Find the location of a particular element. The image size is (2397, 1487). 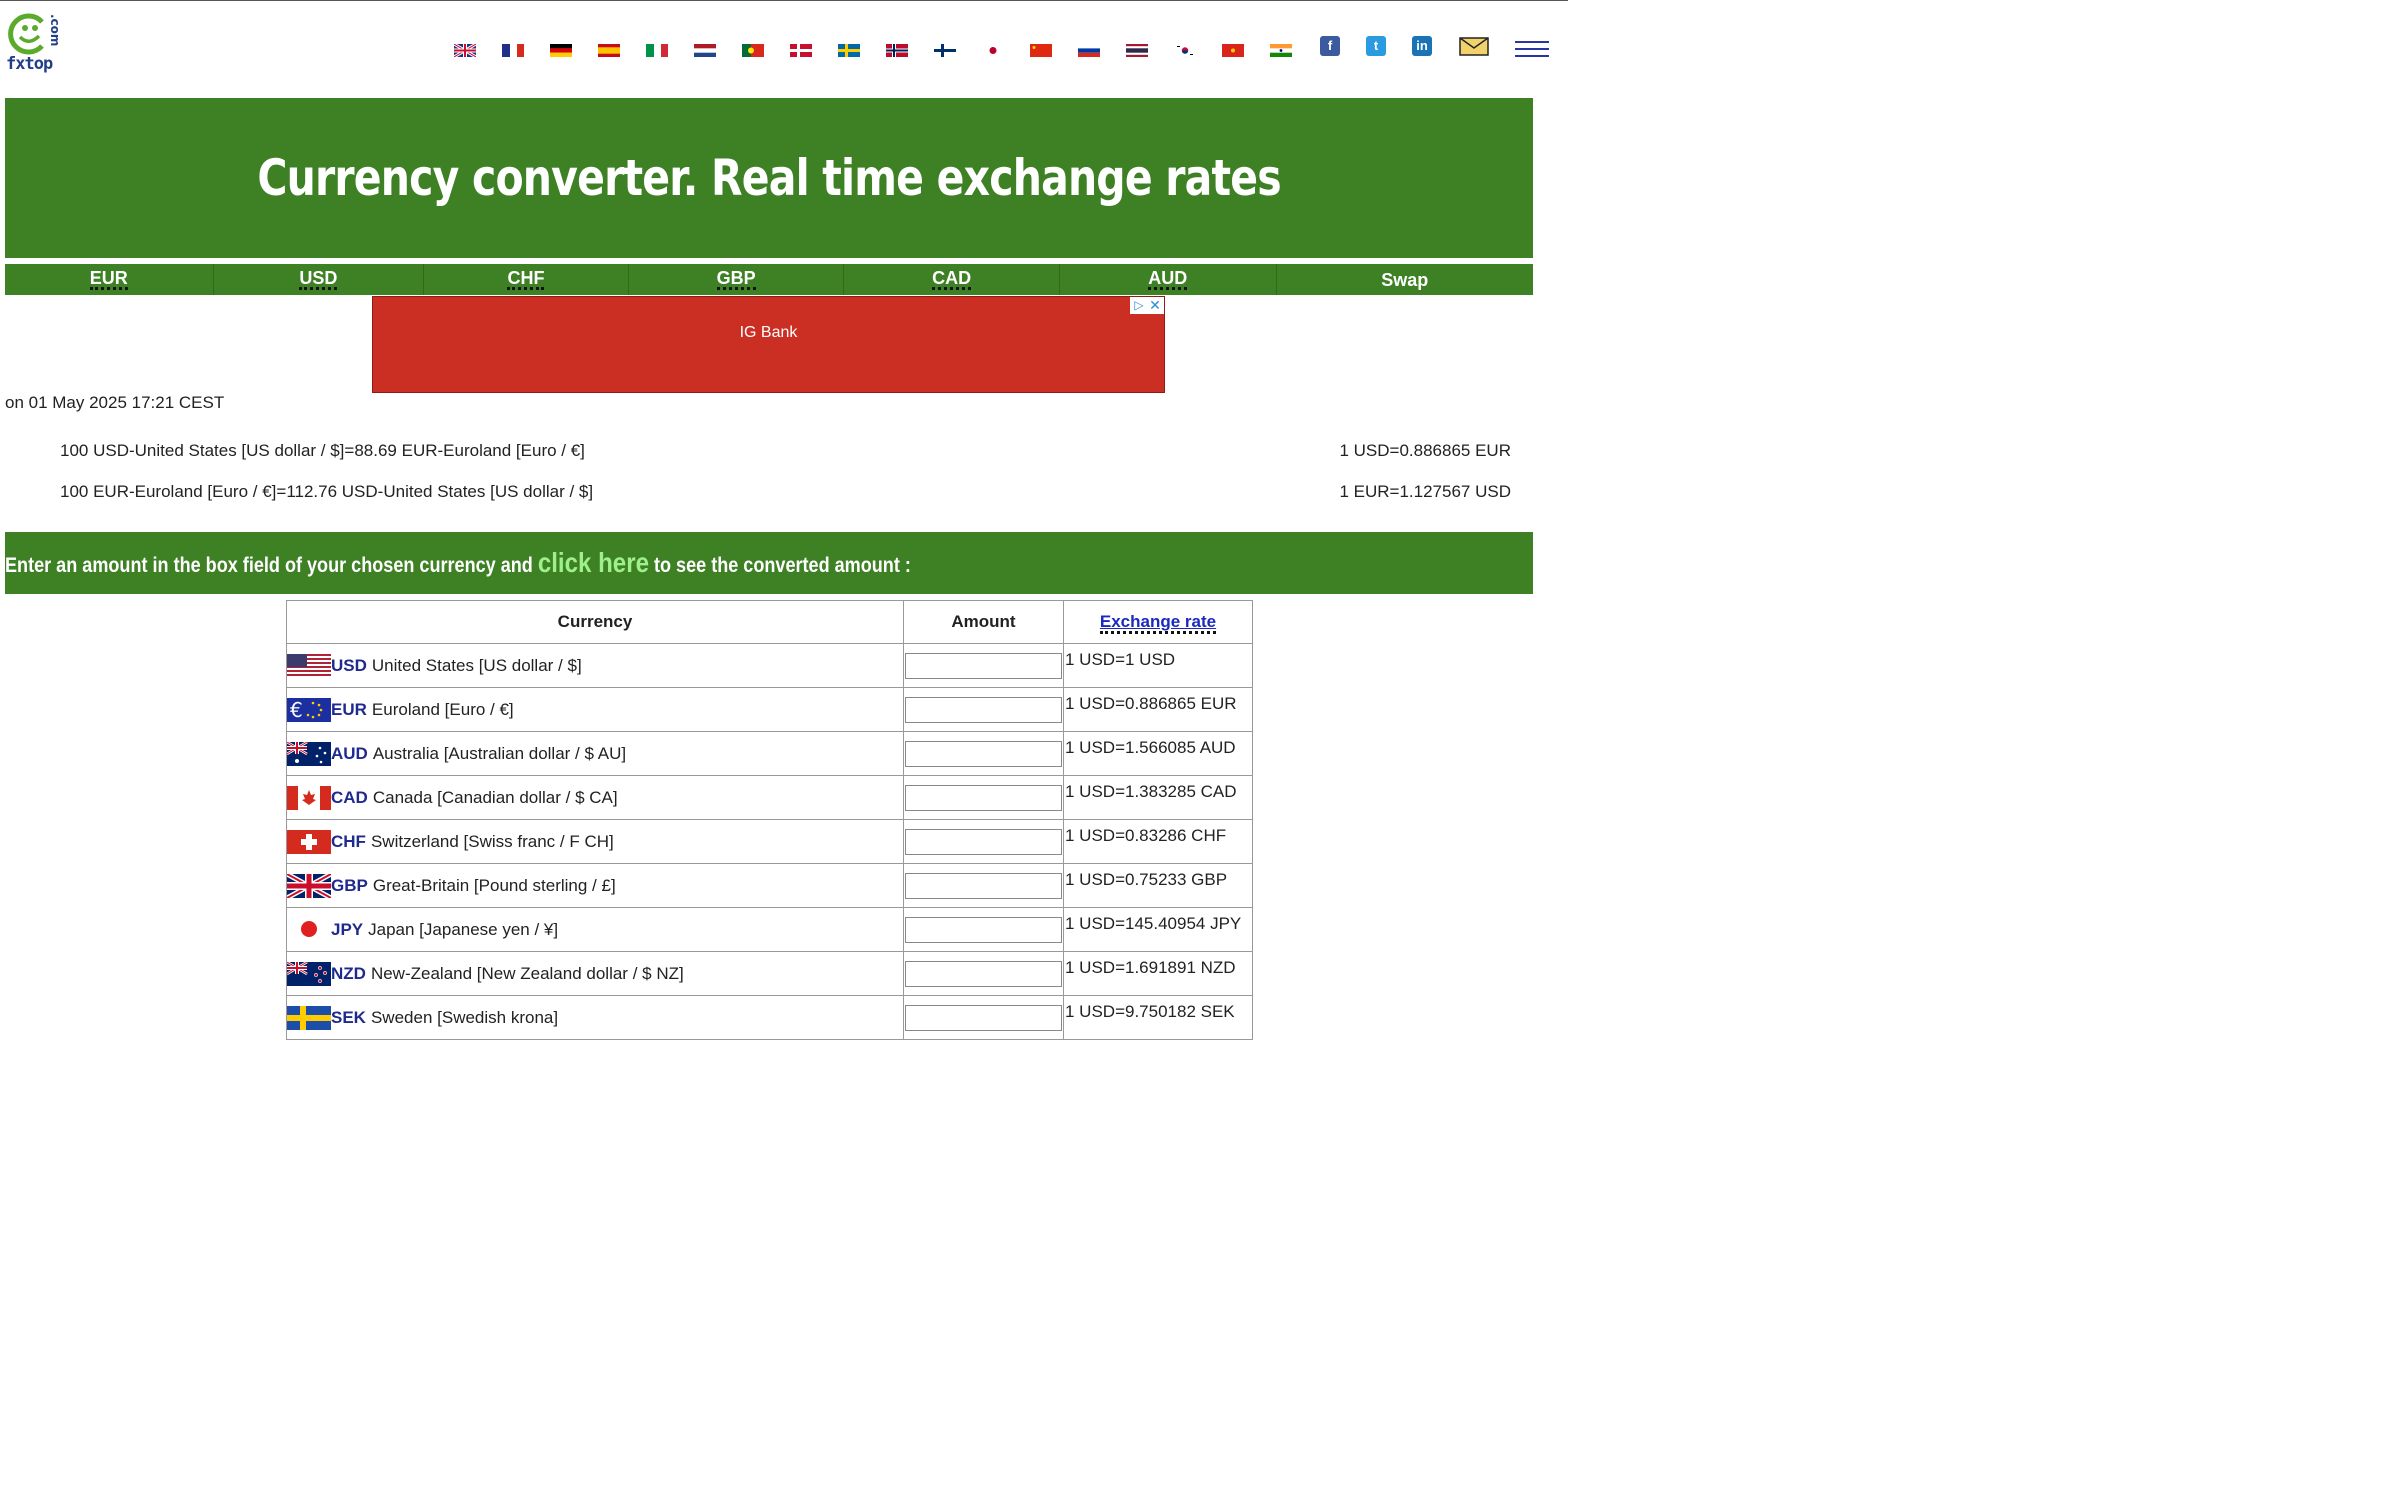

japan-flag-icon is located at coordinates (993, 50).